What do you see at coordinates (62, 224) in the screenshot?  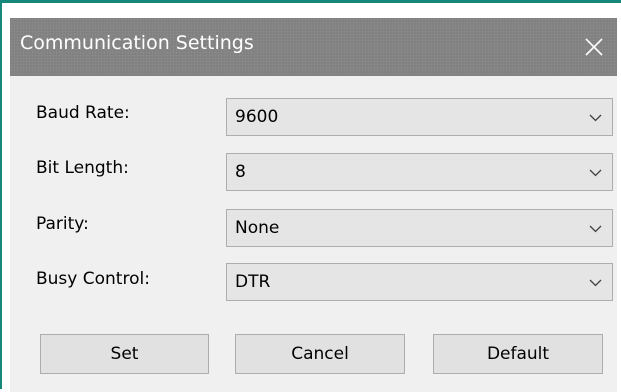 I see `parity-label: Parity:` at bounding box center [62, 224].